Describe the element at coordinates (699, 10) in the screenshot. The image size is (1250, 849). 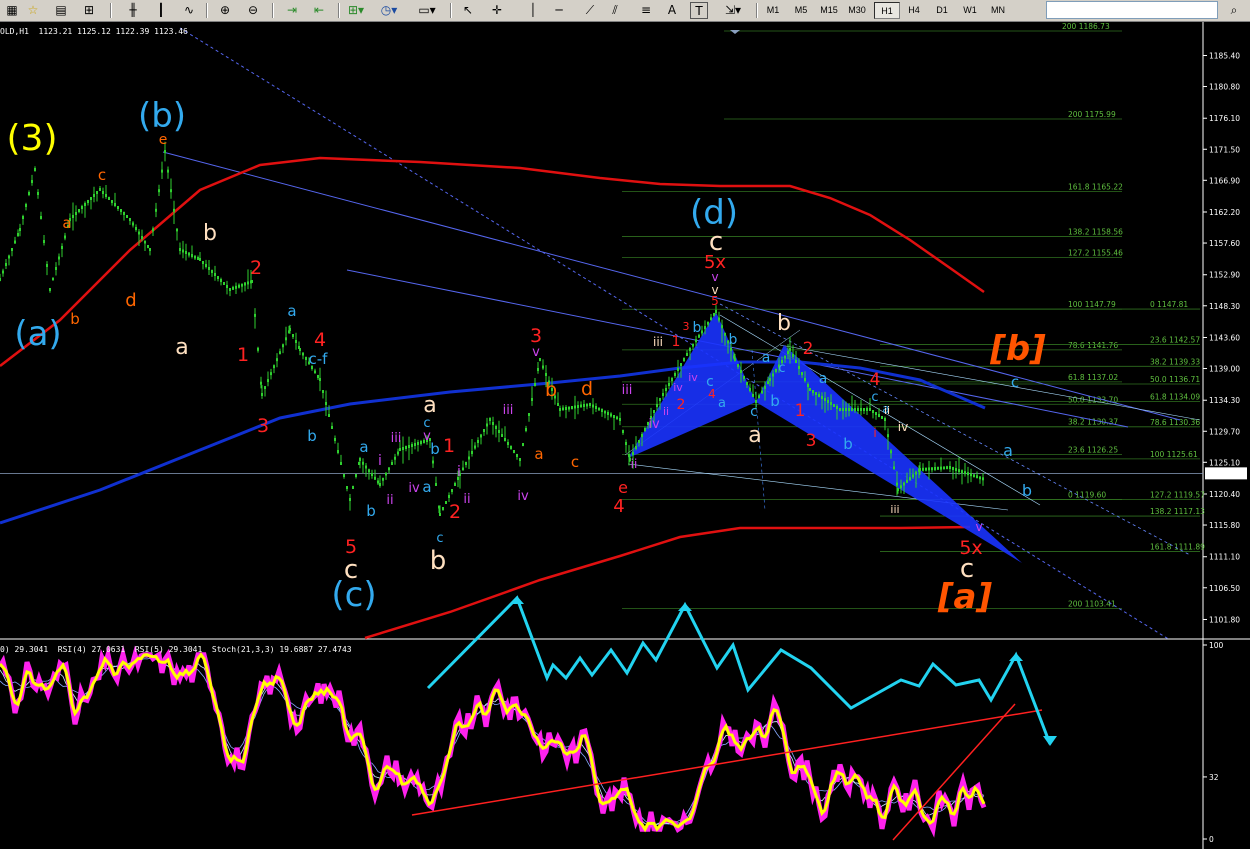
I see `text-label-tool: T` at that location.